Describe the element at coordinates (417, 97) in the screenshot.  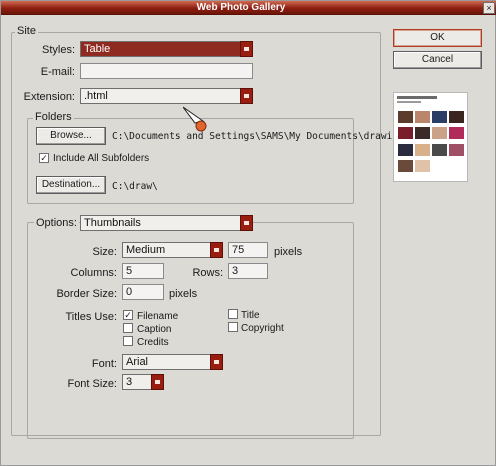
I see `preview-title-bar` at that location.